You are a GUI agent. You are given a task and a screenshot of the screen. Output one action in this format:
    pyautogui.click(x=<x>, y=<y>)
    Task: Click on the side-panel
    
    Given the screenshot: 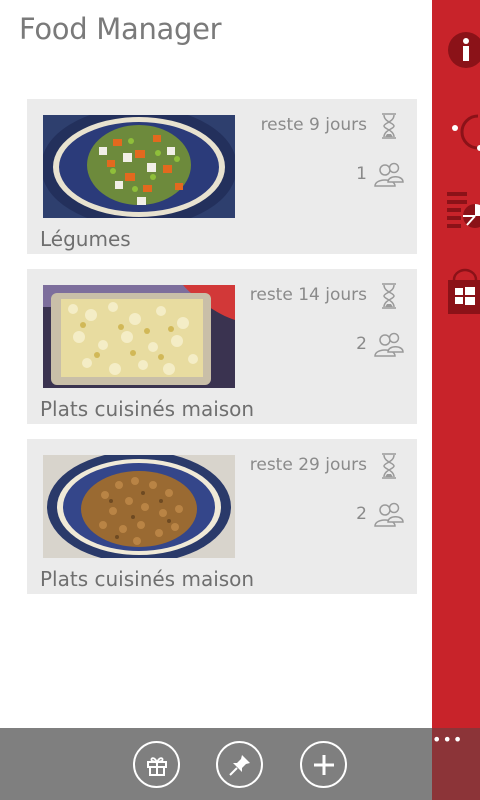 What is the action you would take?
    pyautogui.click(x=456, y=400)
    